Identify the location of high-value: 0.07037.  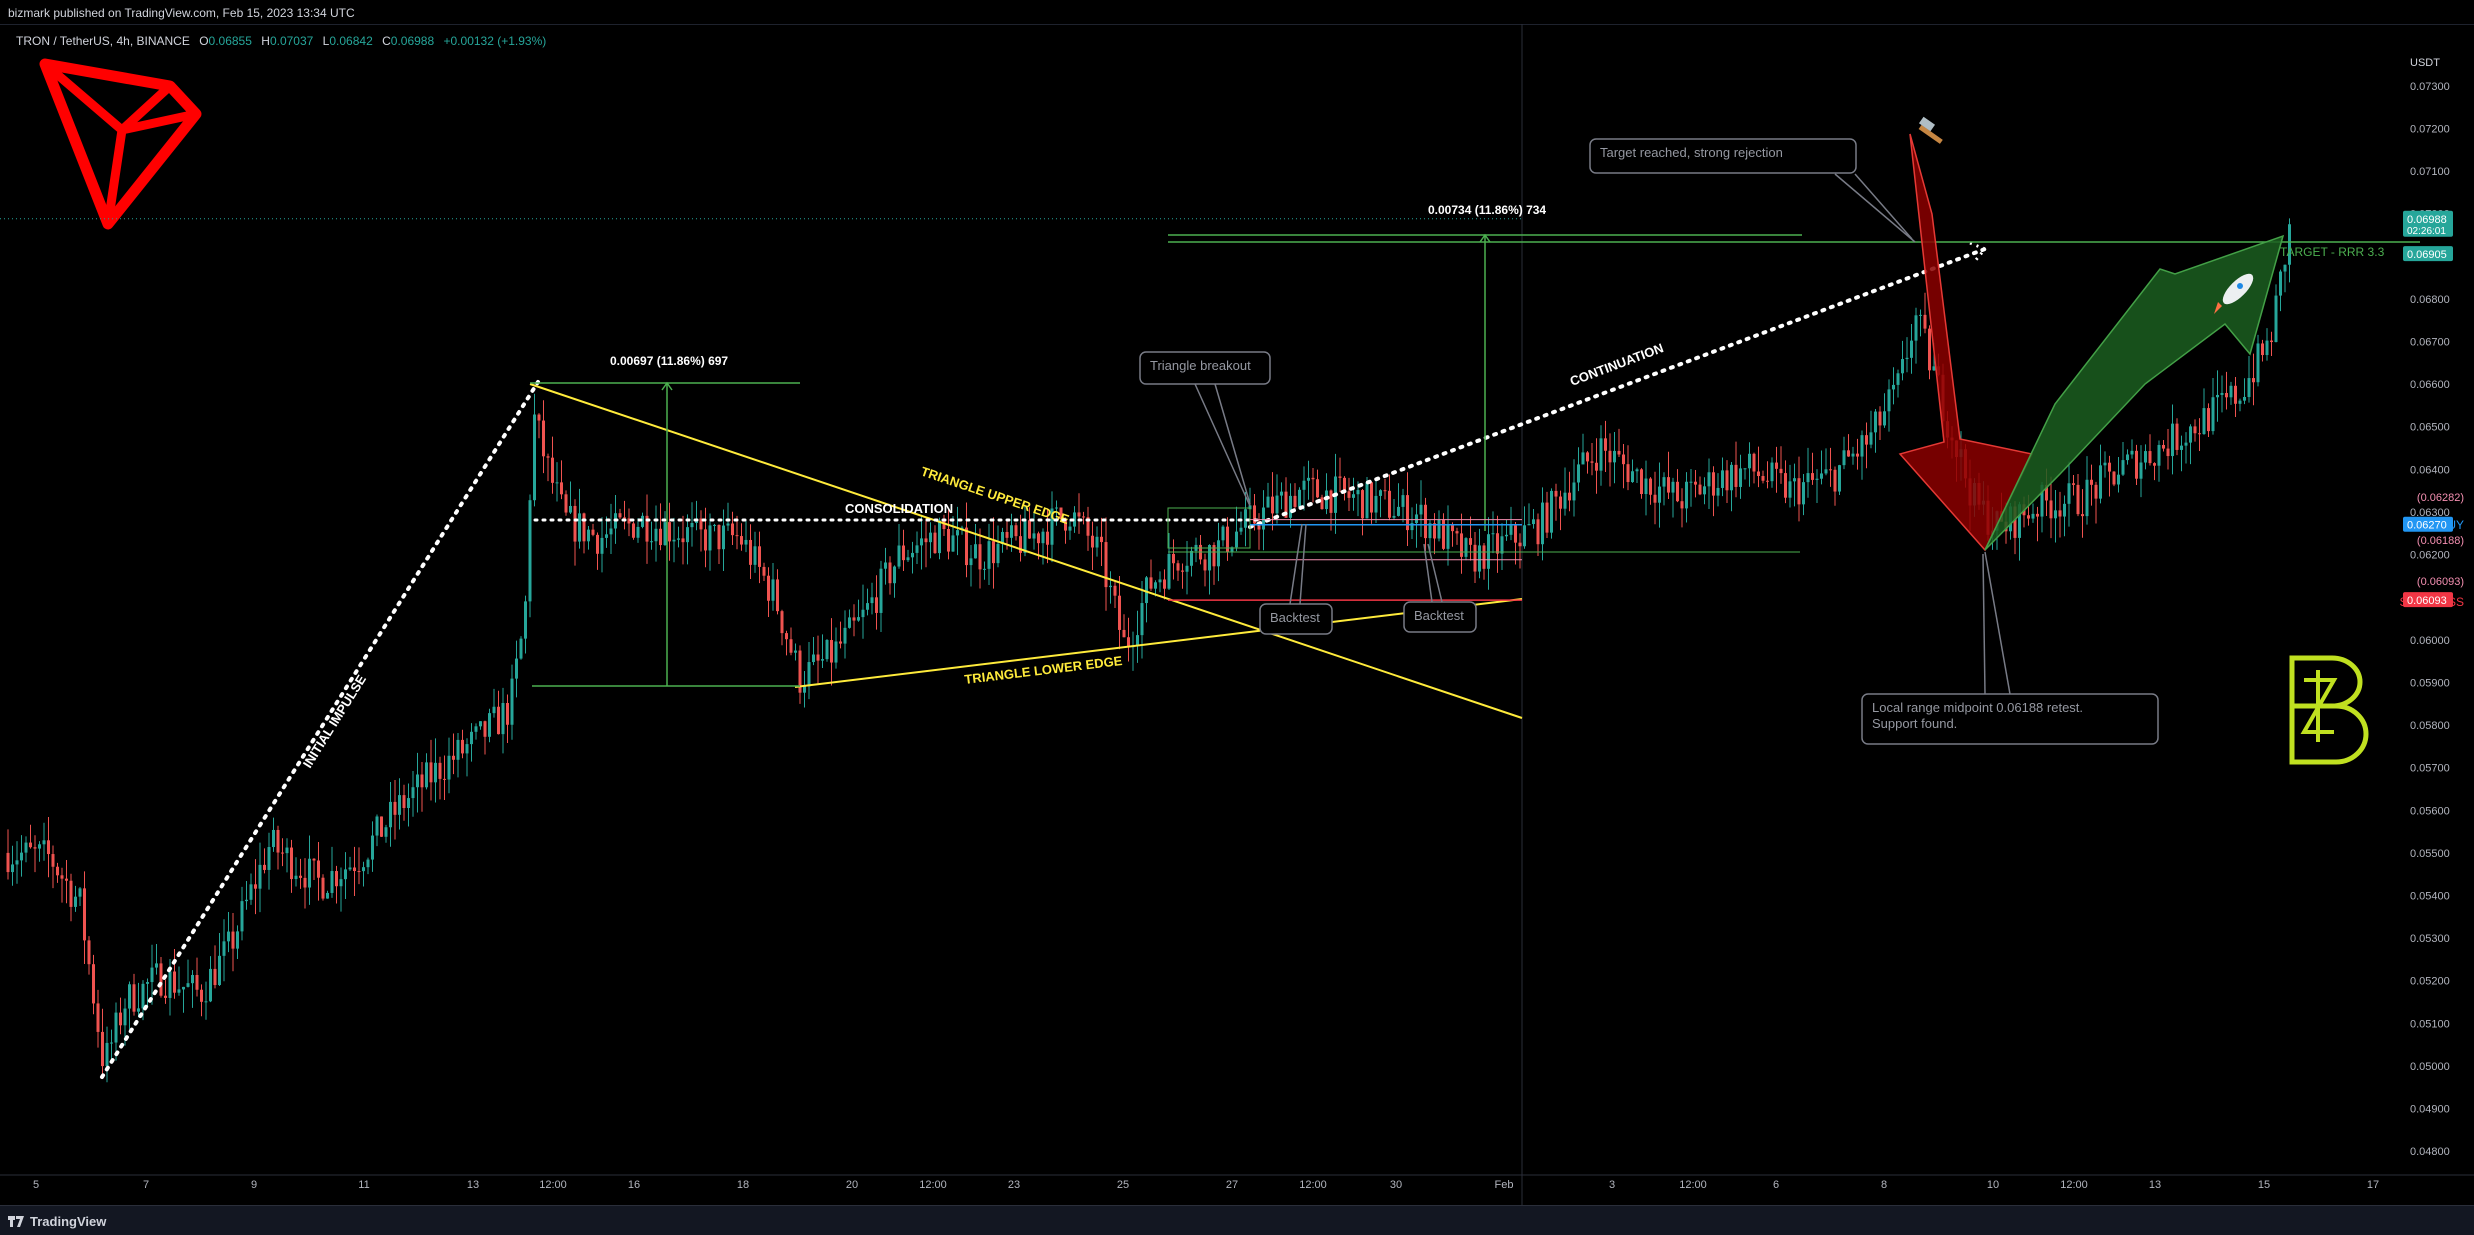
(291, 41).